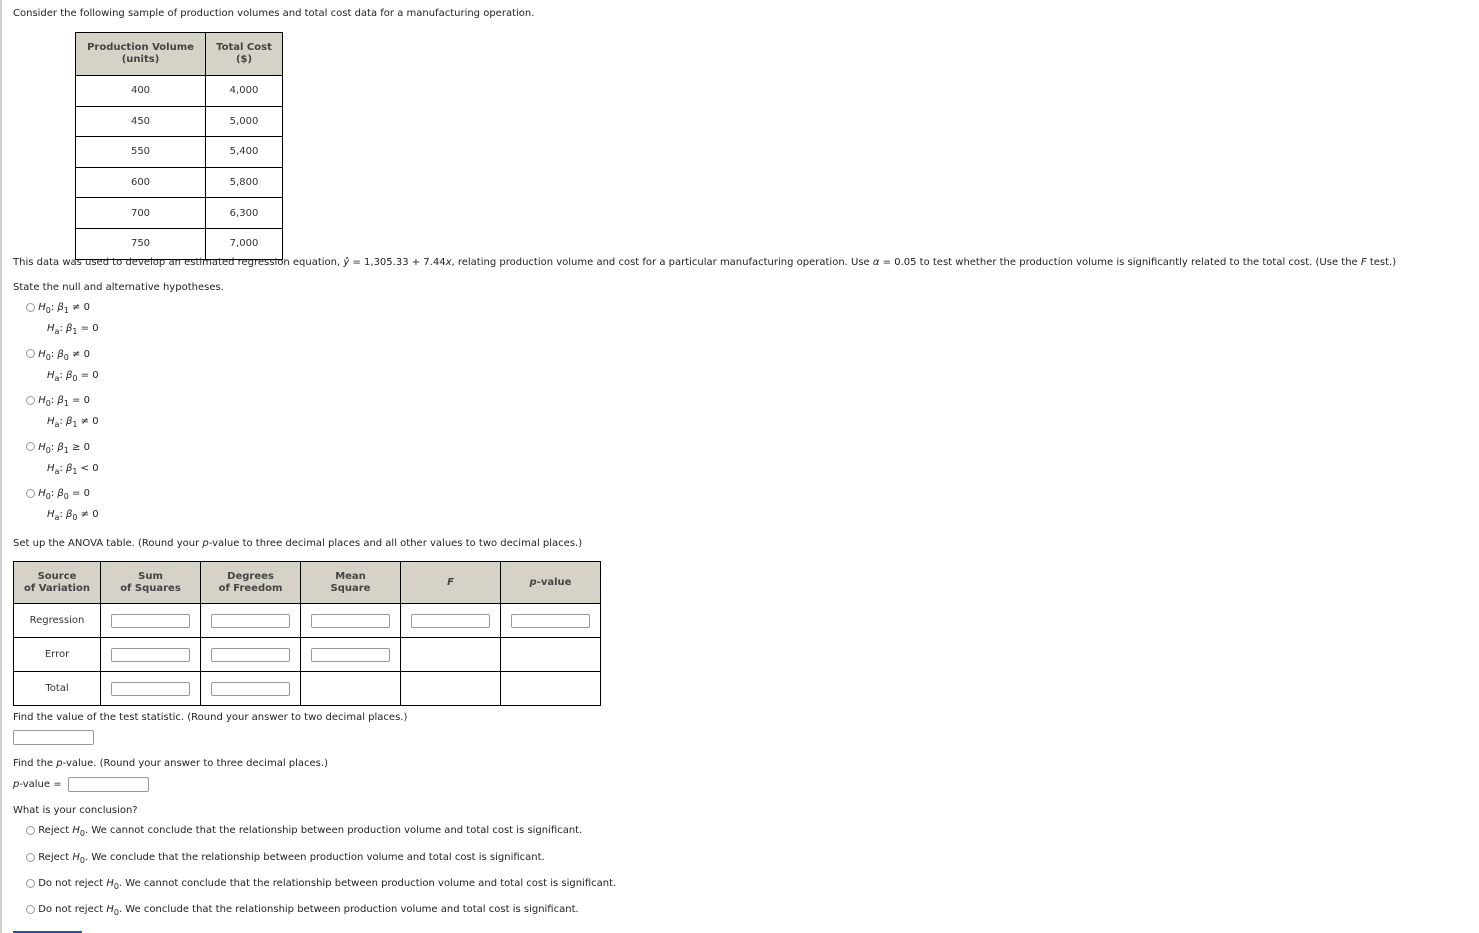 The image size is (1479, 933). What do you see at coordinates (108, 784) in the screenshot?
I see `pvalue-input` at bounding box center [108, 784].